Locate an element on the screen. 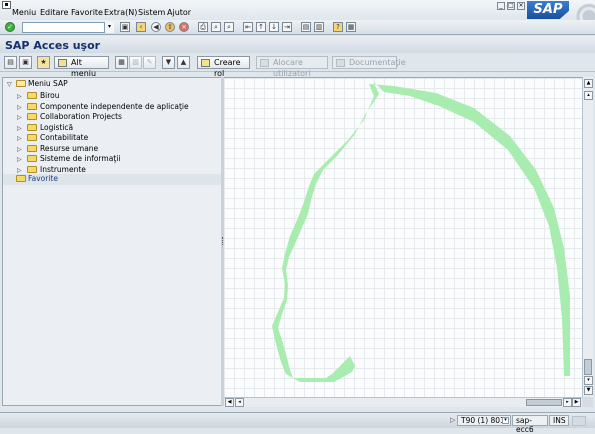 This screenshot has width=595, height=434. favorites-folder-icon is located at coordinates (21, 178).